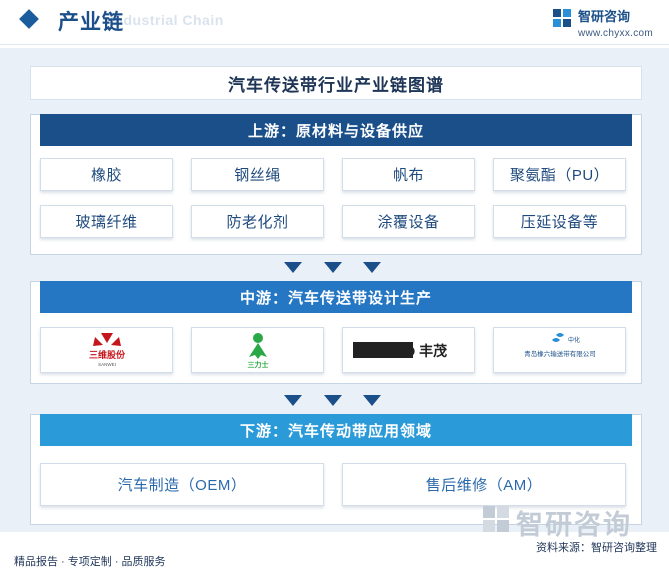 The width and height of the screenshot is (669, 572). I want to click on upstream-item: 压延设备等, so click(559, 221).